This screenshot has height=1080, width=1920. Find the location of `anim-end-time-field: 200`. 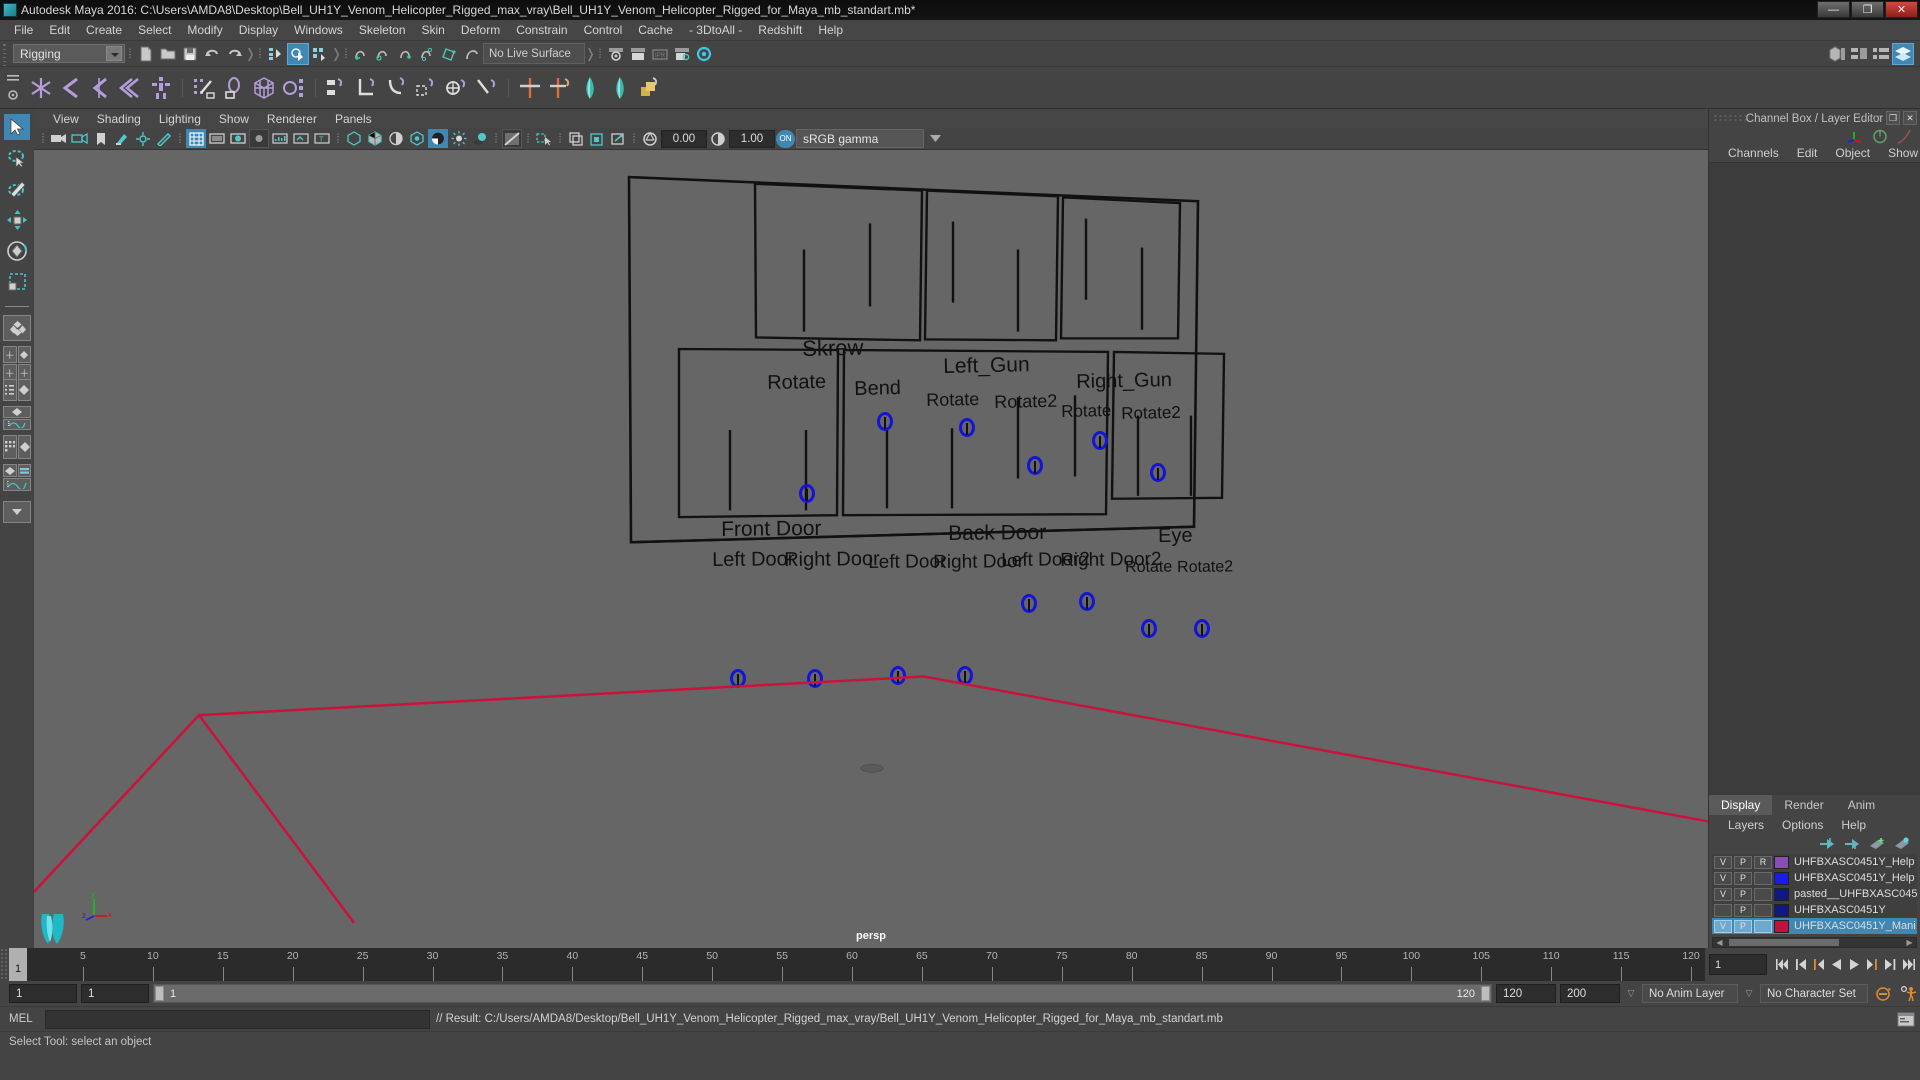

anim-end-time-field: 200 is located at coordinates (1590, 993).